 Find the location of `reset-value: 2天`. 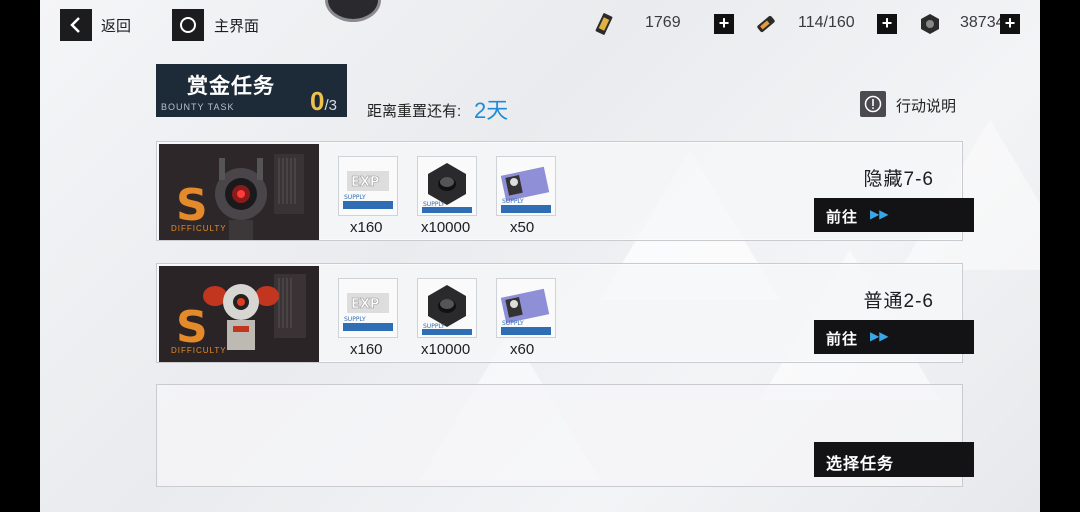

reset-value: 2天 is located at coordinates (491, 110).